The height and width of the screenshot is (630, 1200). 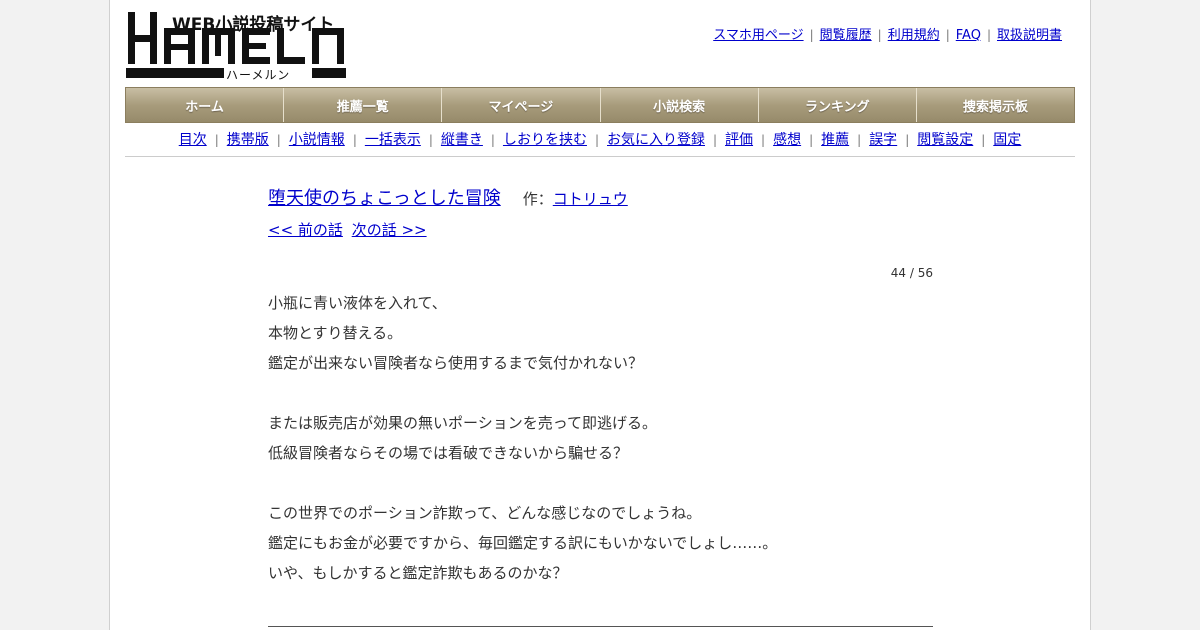 I want to click on nav-novel-search: 小説検索, so click(x=679, y=105).